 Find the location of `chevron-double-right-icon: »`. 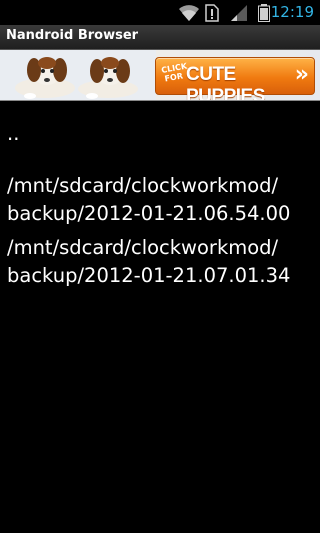

chevron-double-right-icon: » is located at coordinates (301, 74).